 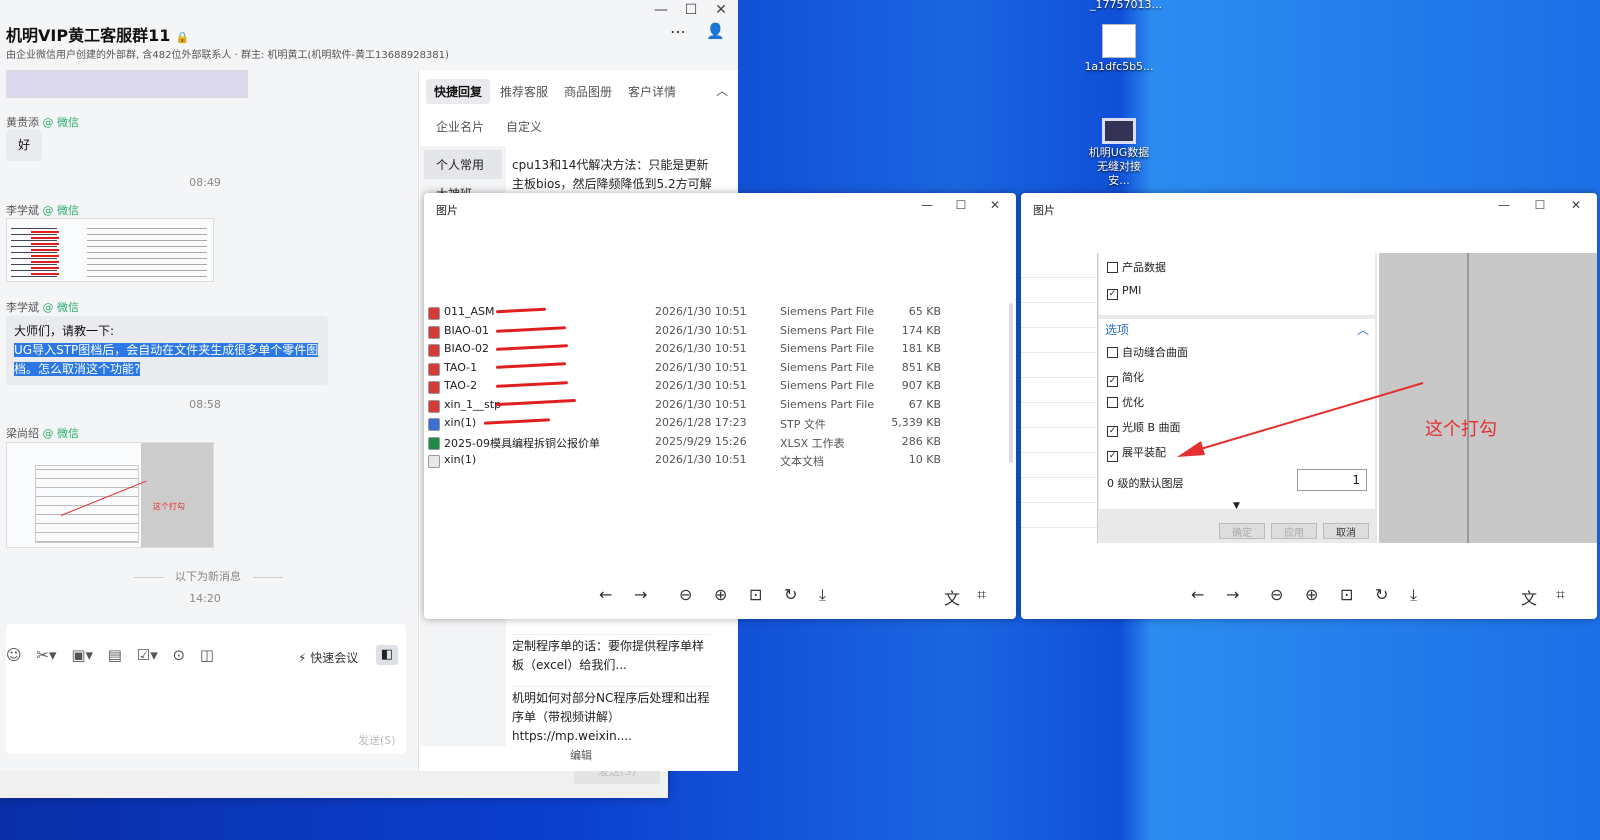 What do you see at coordinates (524, 126) in the screenshot?
I see `tab-custom: 自定义` at bounding box center [524, 126].